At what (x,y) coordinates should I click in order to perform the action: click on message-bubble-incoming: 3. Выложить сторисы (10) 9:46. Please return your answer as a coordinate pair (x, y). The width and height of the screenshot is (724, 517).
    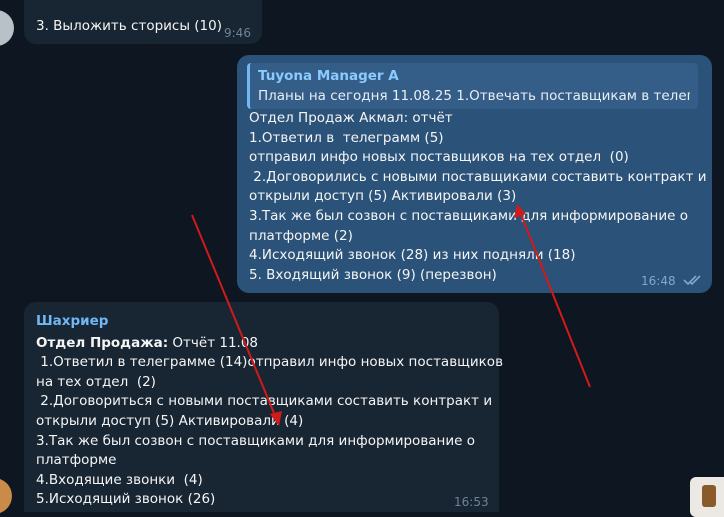
    Looking at the image, I should click on (143, 22).